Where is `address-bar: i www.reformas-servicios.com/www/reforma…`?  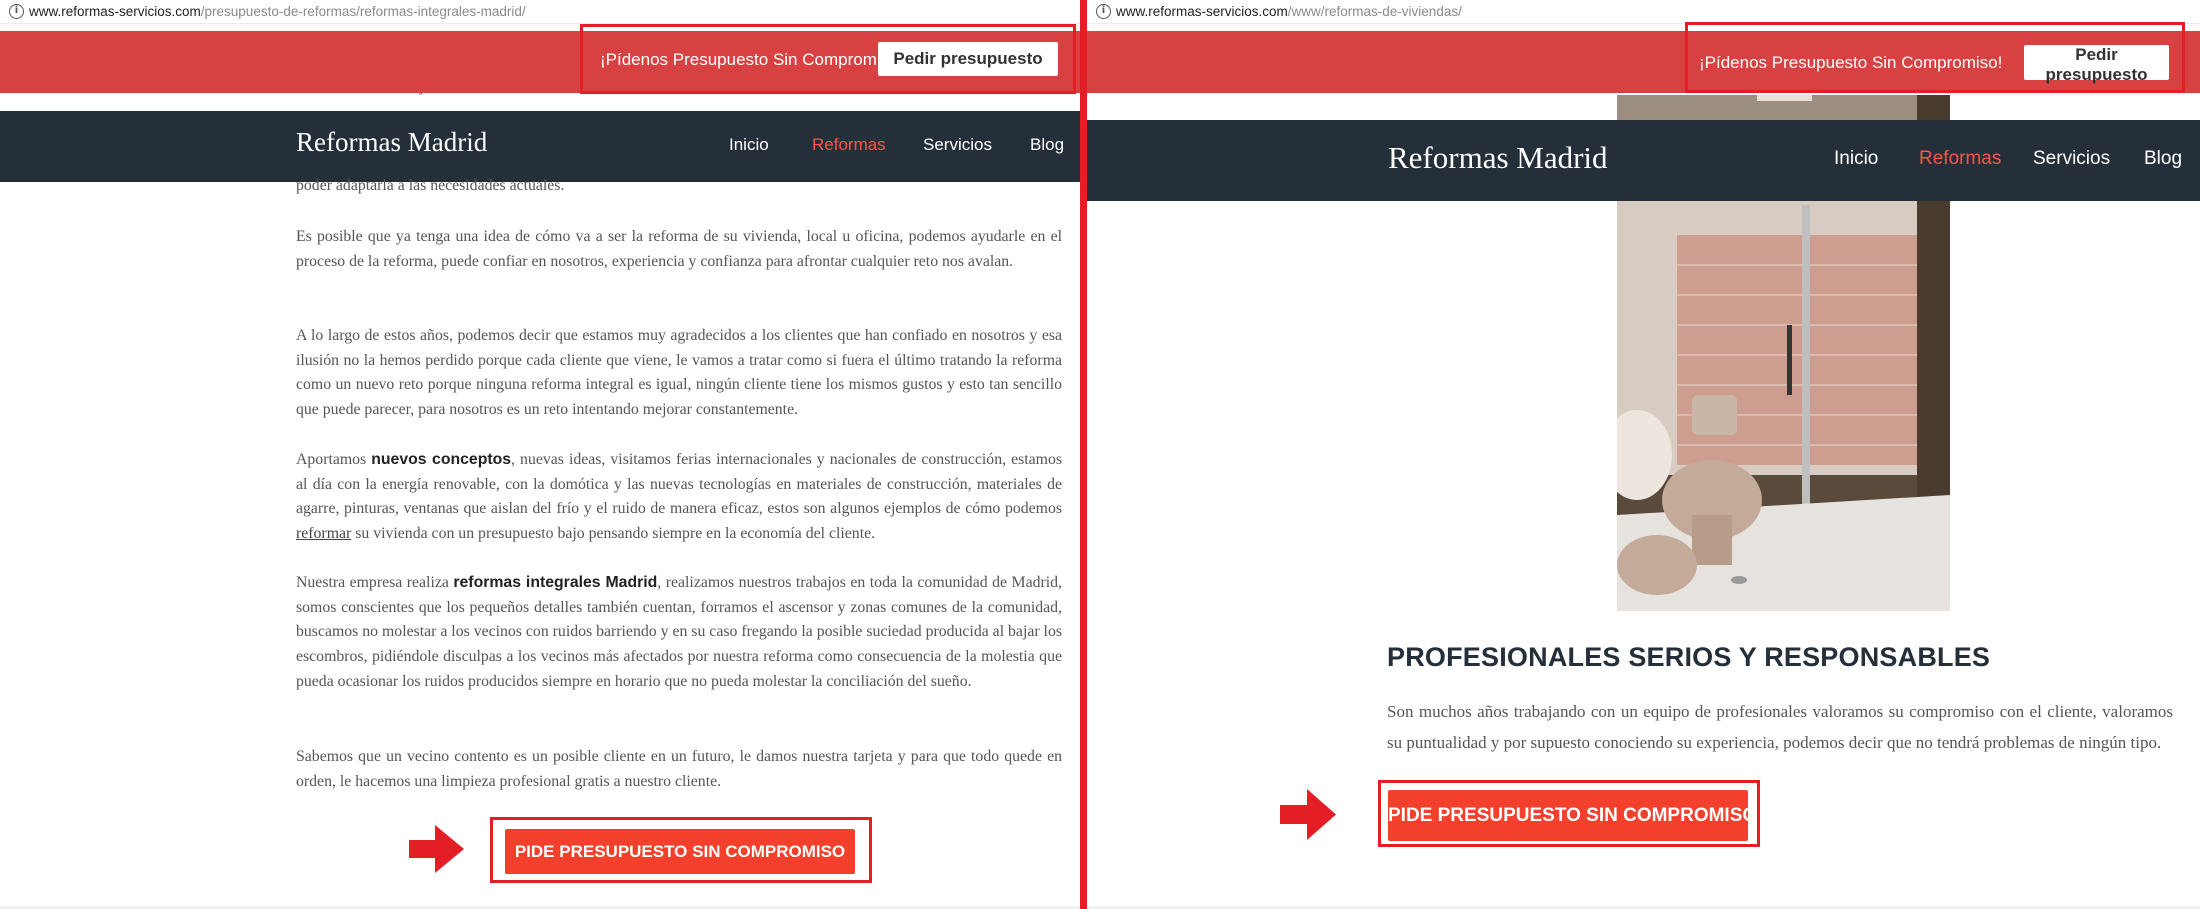 address-bar: i www.reformas-servicios.com/www/reforma… is located at coordinates (1643, 12).